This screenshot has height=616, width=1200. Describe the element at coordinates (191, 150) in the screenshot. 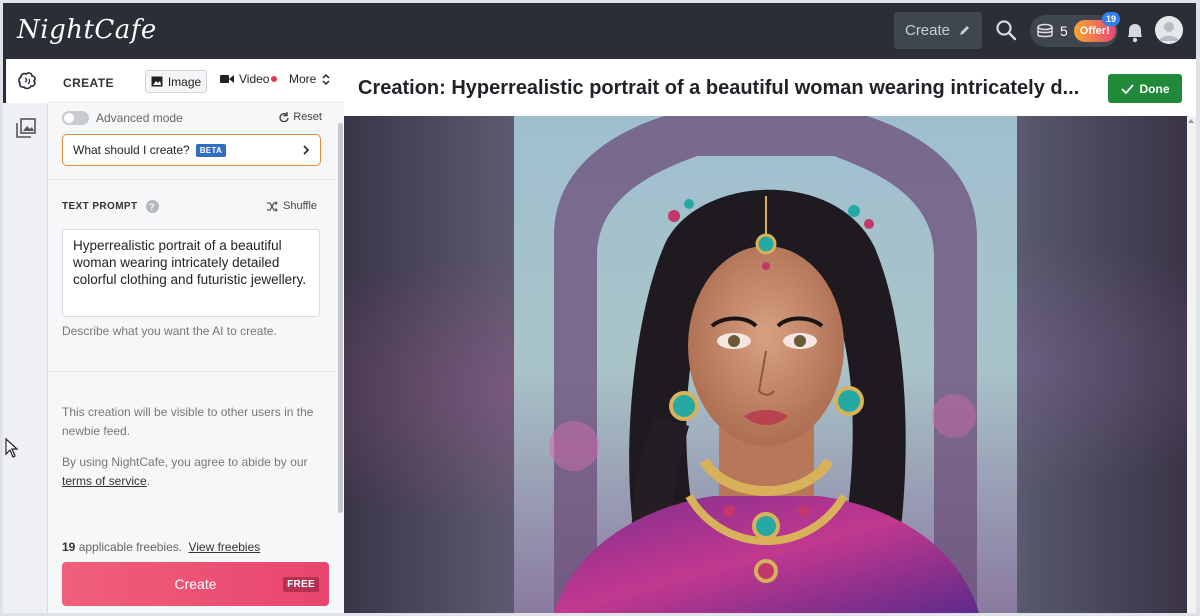

I see `what-should-i-create-button: What should I create? BETA` at that location.